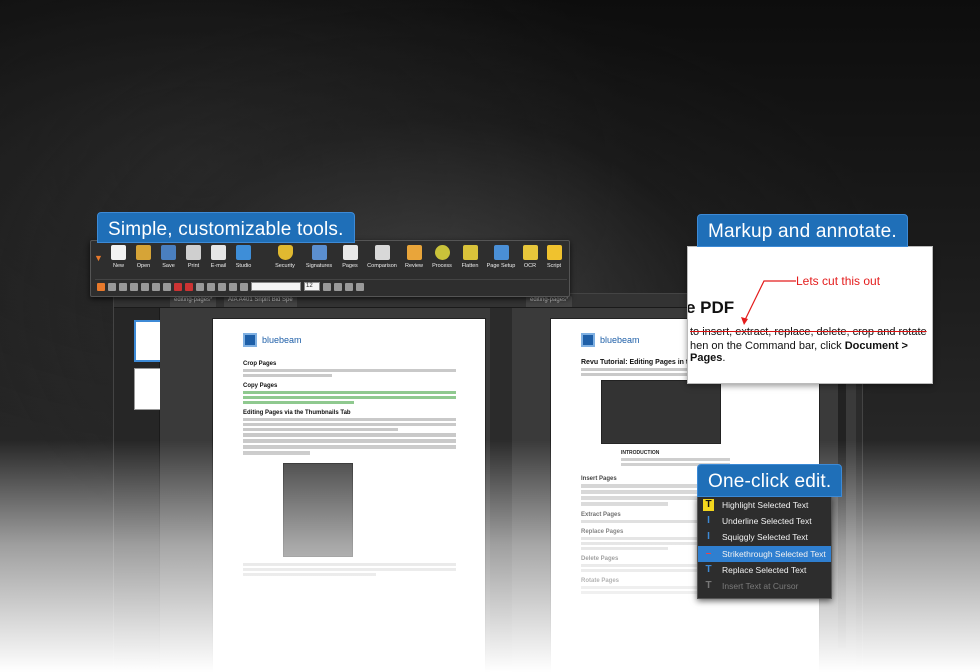 The height and width of the screenshot is (672, 980). I want to click on highlight-icon: T, so click(708, 505).